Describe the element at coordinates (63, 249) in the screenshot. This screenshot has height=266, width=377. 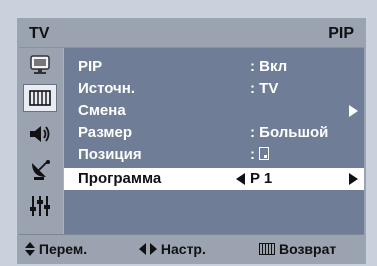
I see `move-hint-label: Перем.` at that location.